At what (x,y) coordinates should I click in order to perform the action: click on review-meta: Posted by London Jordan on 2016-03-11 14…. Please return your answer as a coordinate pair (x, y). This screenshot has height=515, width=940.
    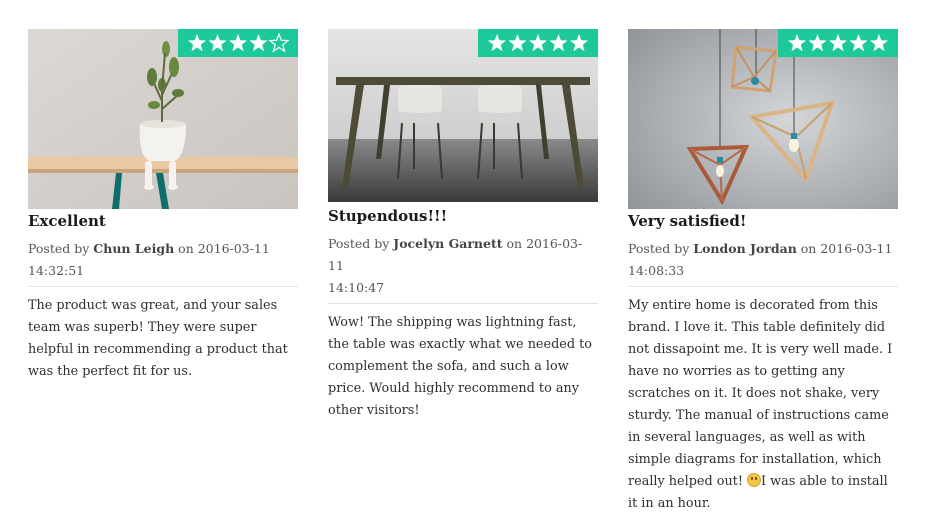
    Looking at the image, I should click on (763, 262).